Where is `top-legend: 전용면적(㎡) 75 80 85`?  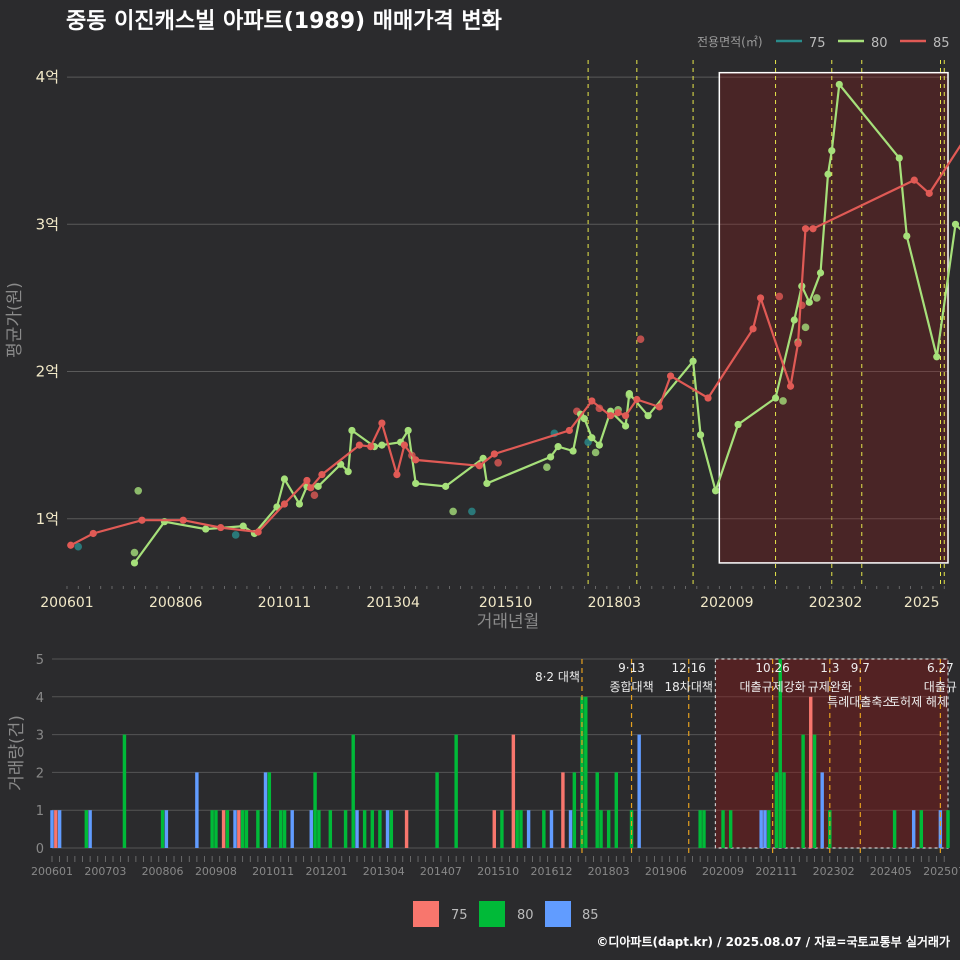 top-legend: 전용면적(㎡) 75 80 85 is located at coordinates (823, 43).